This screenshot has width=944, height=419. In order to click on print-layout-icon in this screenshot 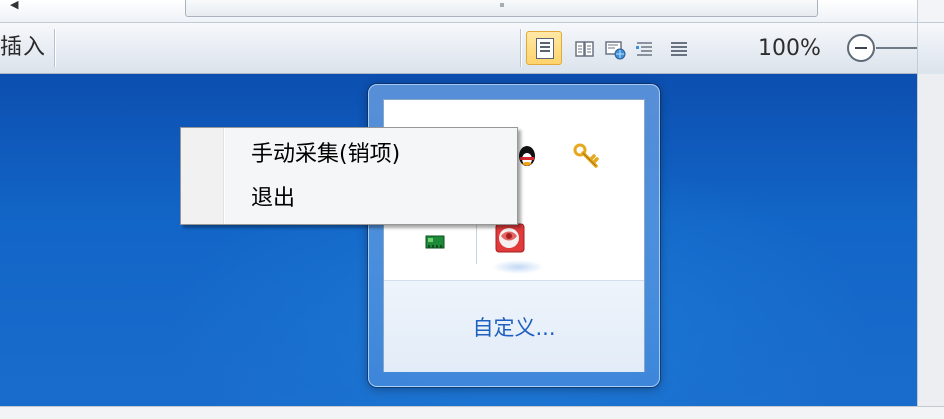, I will do `click(545, 48)`.